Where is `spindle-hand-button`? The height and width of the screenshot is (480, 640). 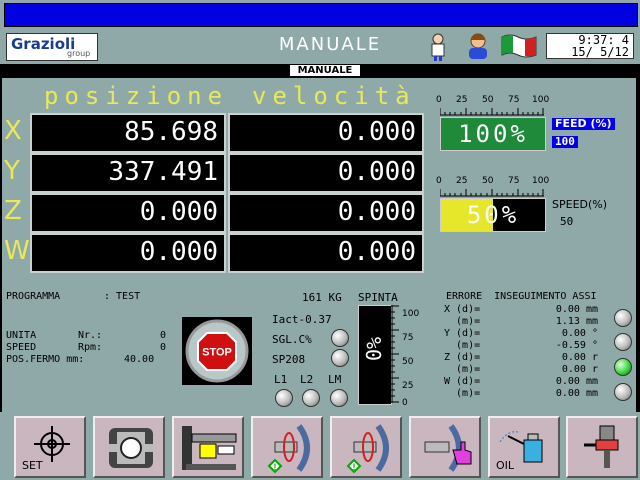
spindle-hand-button is located at coordinates (445, 447).